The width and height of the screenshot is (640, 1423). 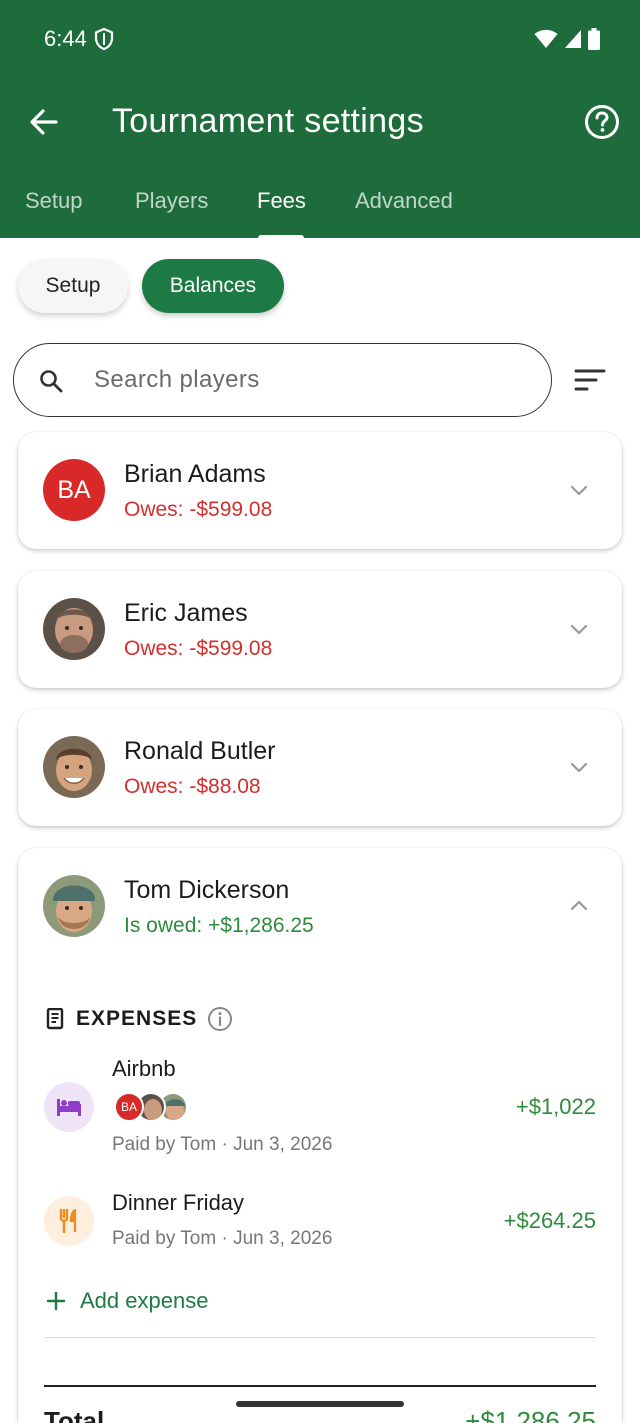 I want to click on total-amount: +$1,286.25, so click(x=530, y=1414).